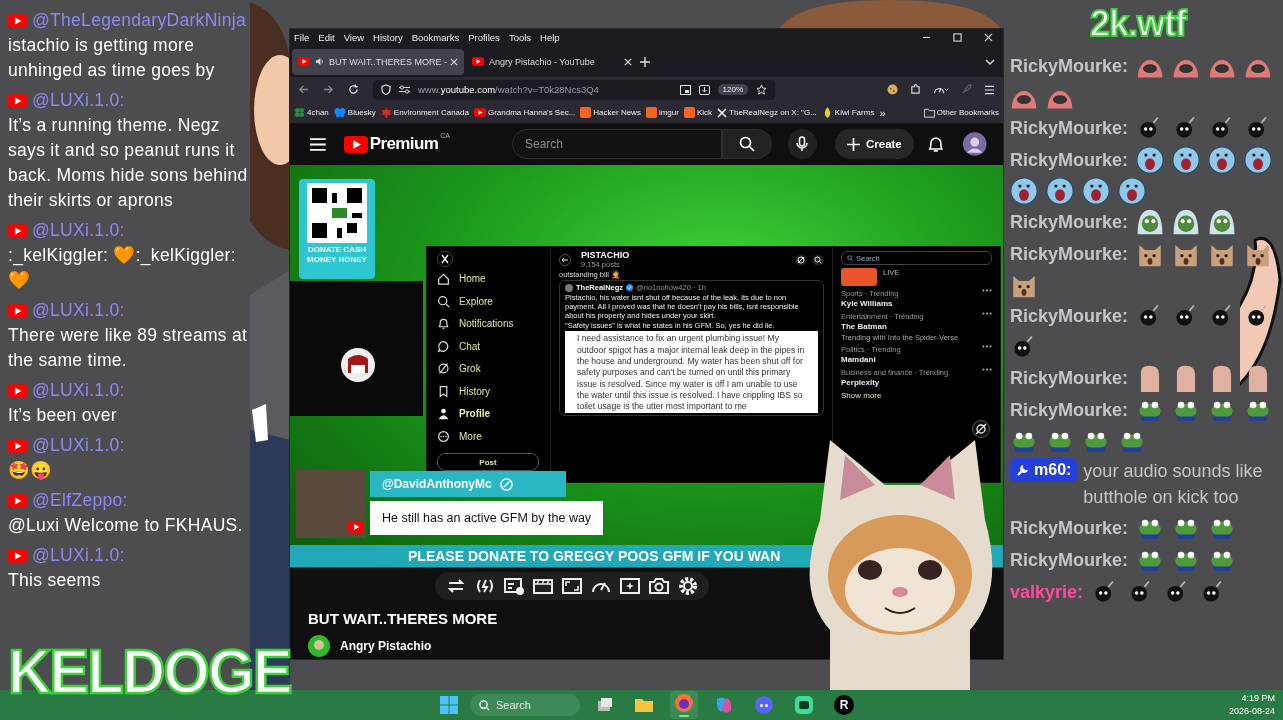  Describe the element at coordinates (326, 38) in the screenshot. I see `menu-item: Edit` at that location.